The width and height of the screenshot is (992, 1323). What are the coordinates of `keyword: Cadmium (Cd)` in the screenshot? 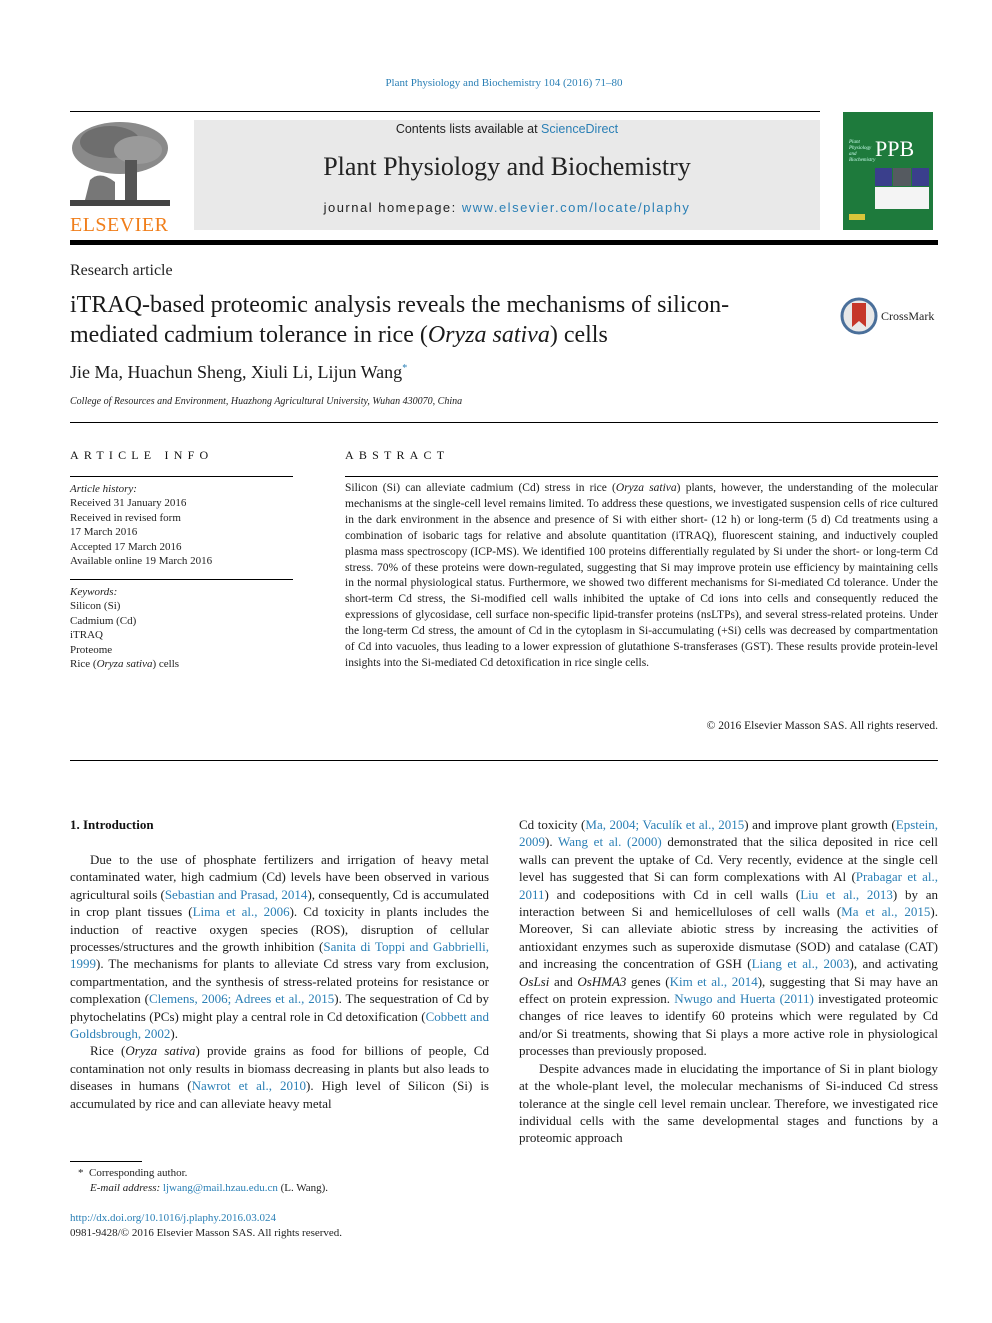 It's located at (103, 620).